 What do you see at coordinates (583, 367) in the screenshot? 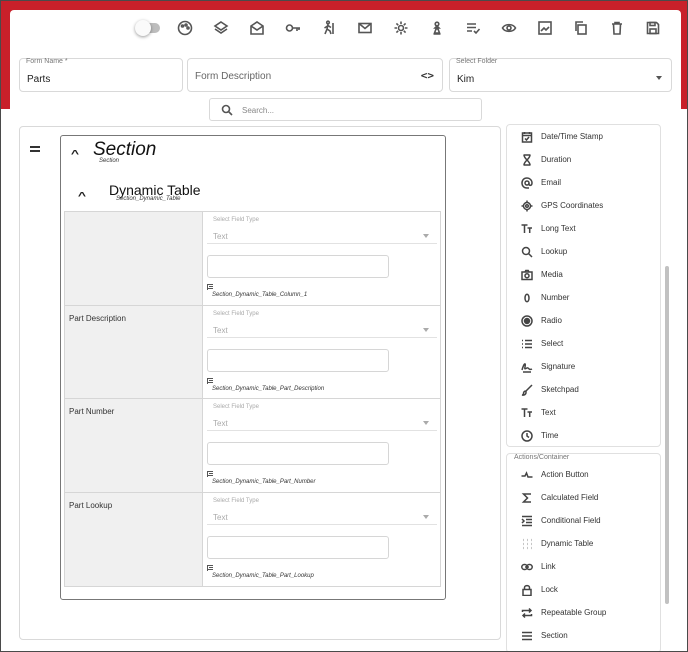
I see `field-type-signature: Signature` at bounding box center [583, 367].